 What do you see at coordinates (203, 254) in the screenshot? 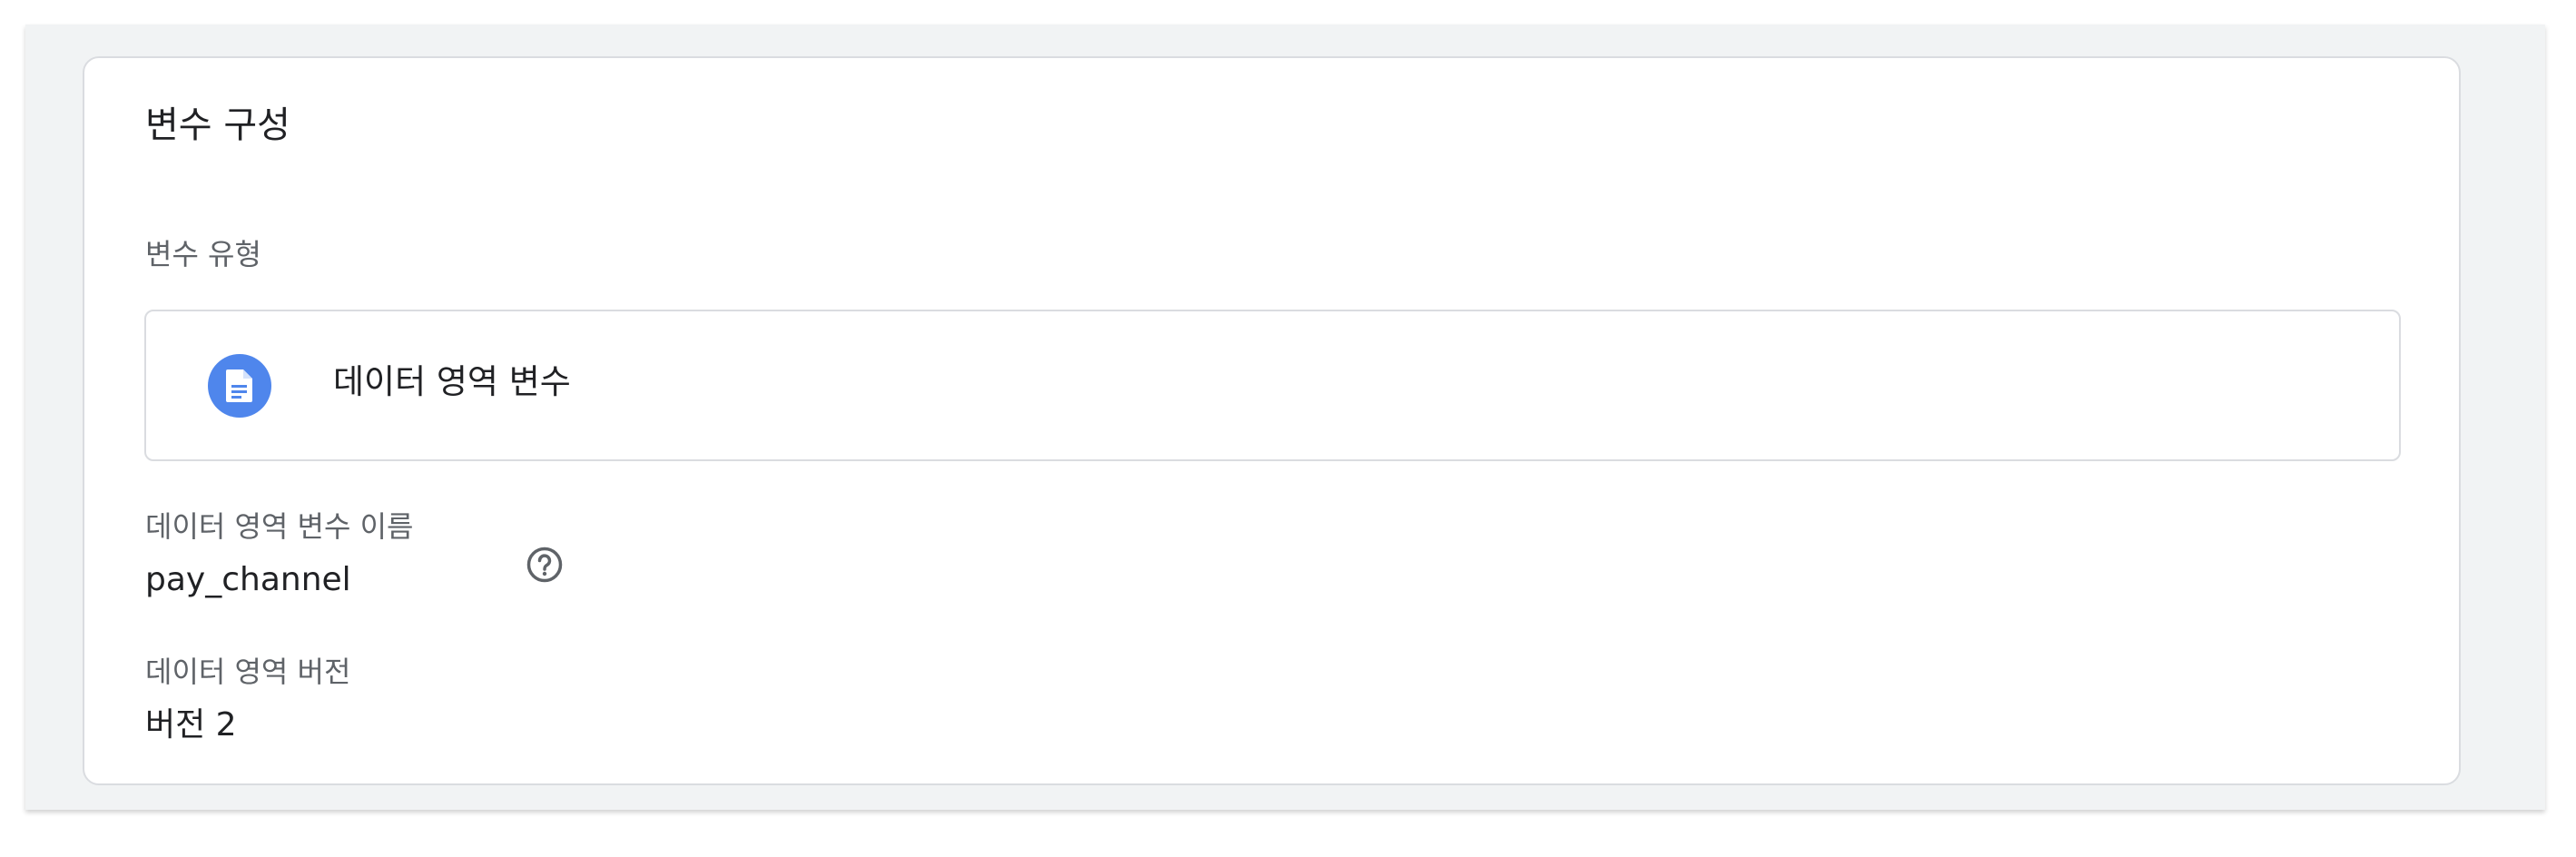
I see `variable-type-label: 변수 유형` at bounding box center [203, 254].